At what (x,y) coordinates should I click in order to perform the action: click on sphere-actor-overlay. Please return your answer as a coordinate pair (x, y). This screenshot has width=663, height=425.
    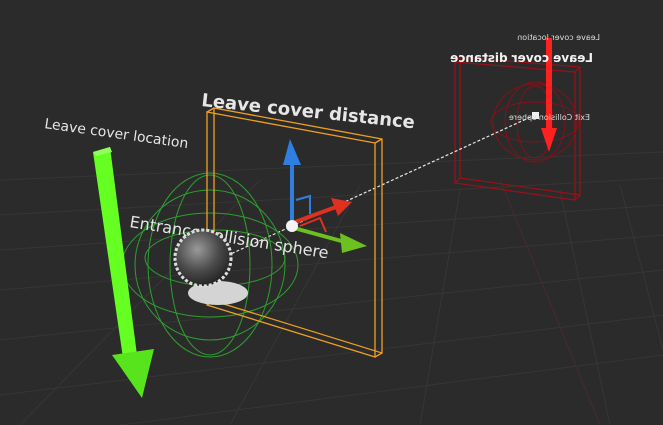
    Looking at the image, I should click on (203, 258).